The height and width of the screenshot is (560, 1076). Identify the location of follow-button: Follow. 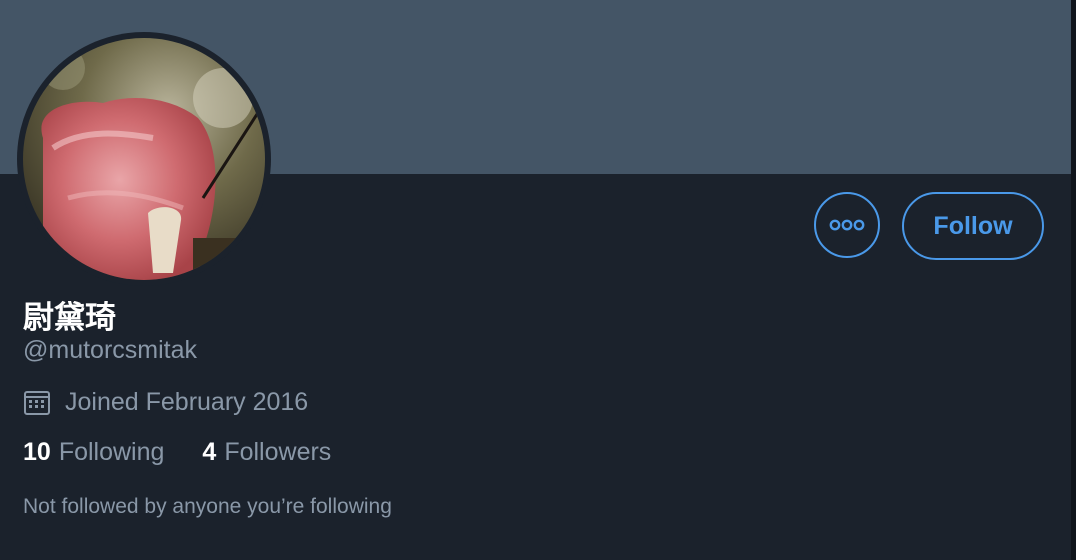
(973, 226).